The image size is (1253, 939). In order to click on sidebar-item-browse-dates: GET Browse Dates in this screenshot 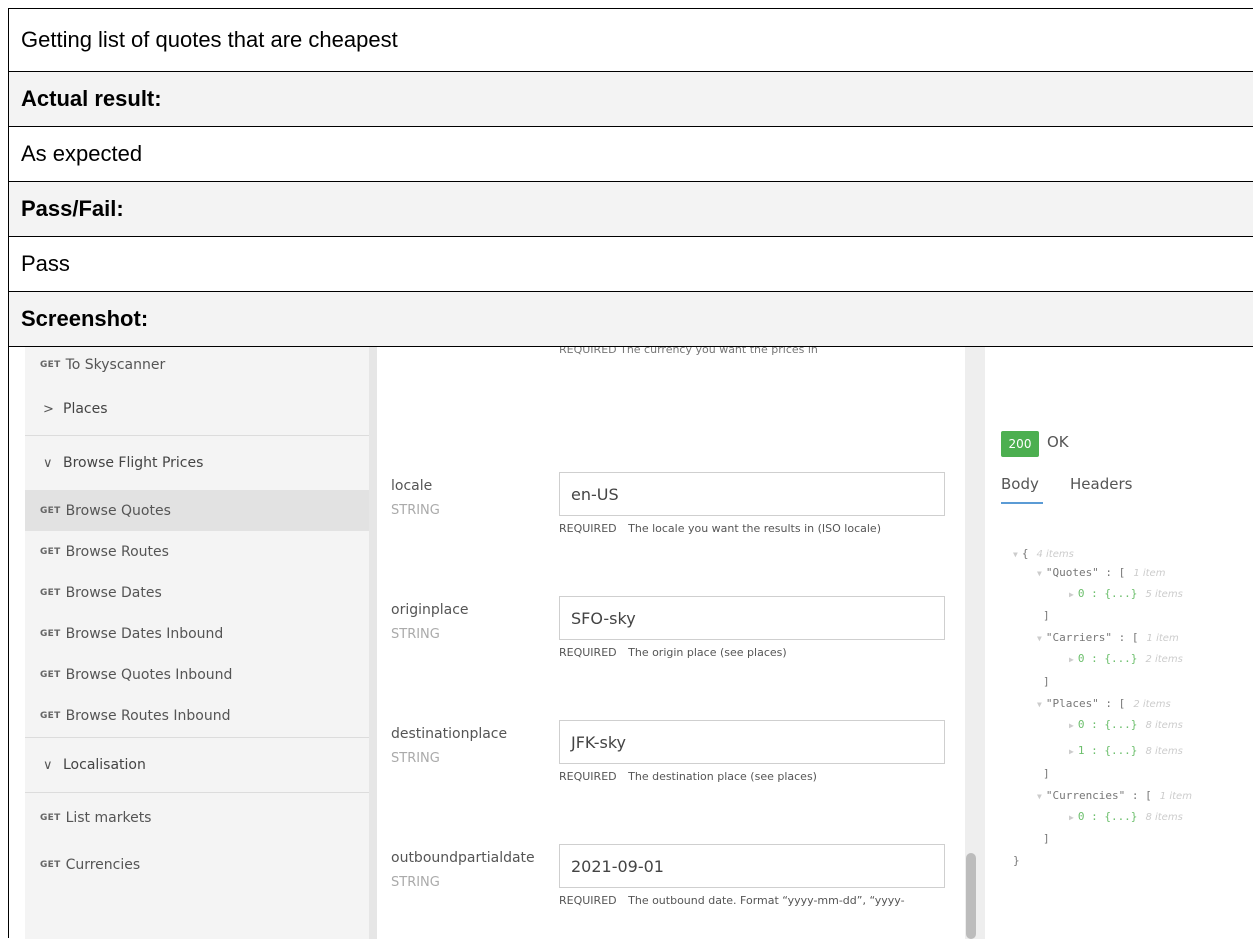, I will do `click(197, 592)`.